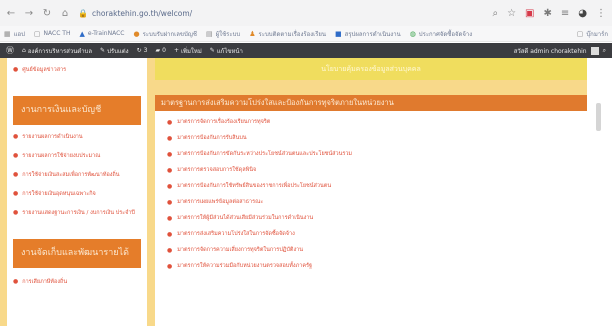 This screenshot has height=326, width=612. I want to click on scrollbar-thumb, so click(598, 117).